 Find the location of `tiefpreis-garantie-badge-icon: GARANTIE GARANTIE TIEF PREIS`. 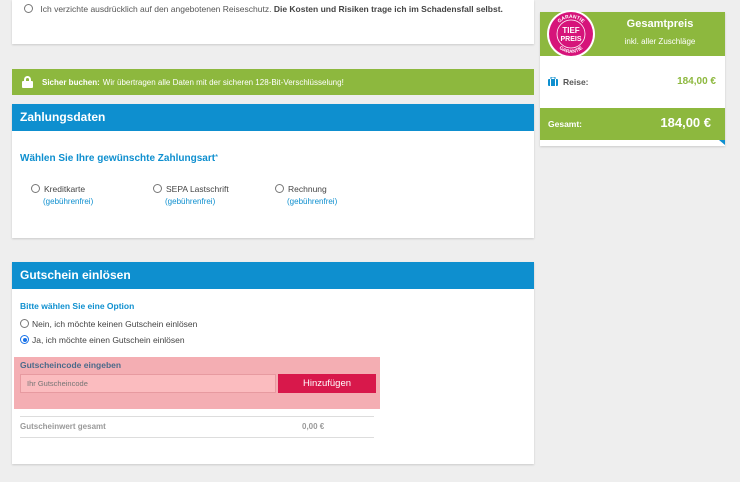

tiefpreis-garantie-badge-icon: GARANTIE GARANTIE TIEF PREIS is located at coordinates (571, 34).